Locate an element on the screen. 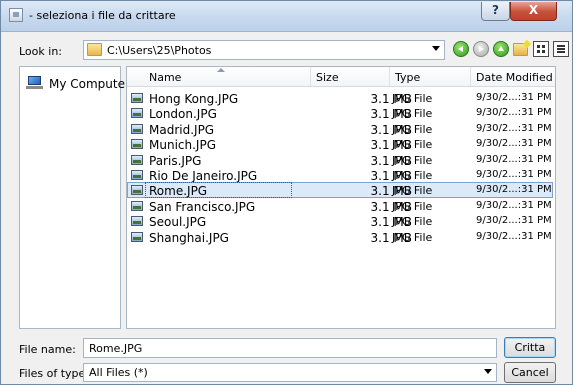  look-in-combo: C:\Users\25\Photos is located at coordinates (264, 50).